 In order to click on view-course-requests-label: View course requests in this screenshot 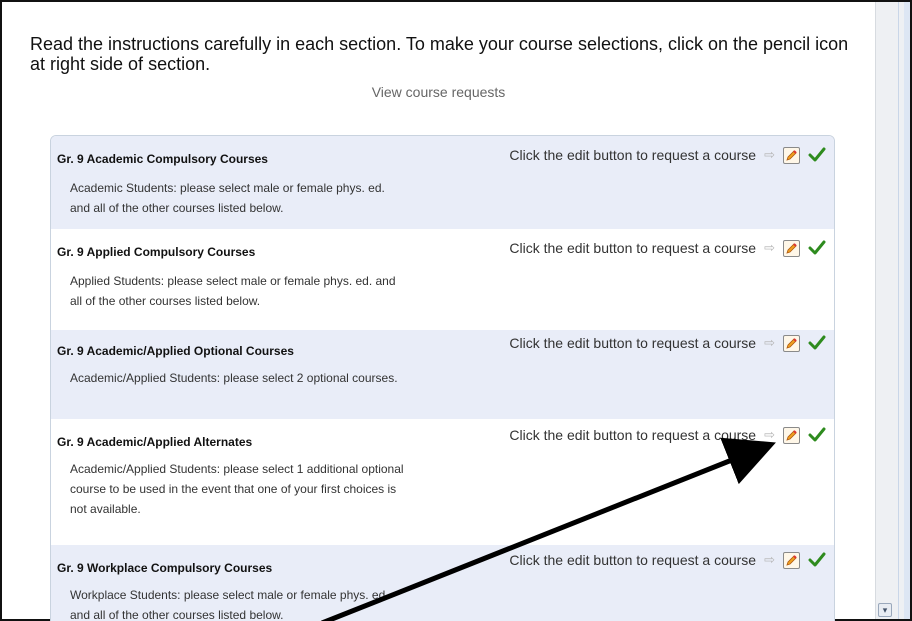, I will do `click(439, 92)`.